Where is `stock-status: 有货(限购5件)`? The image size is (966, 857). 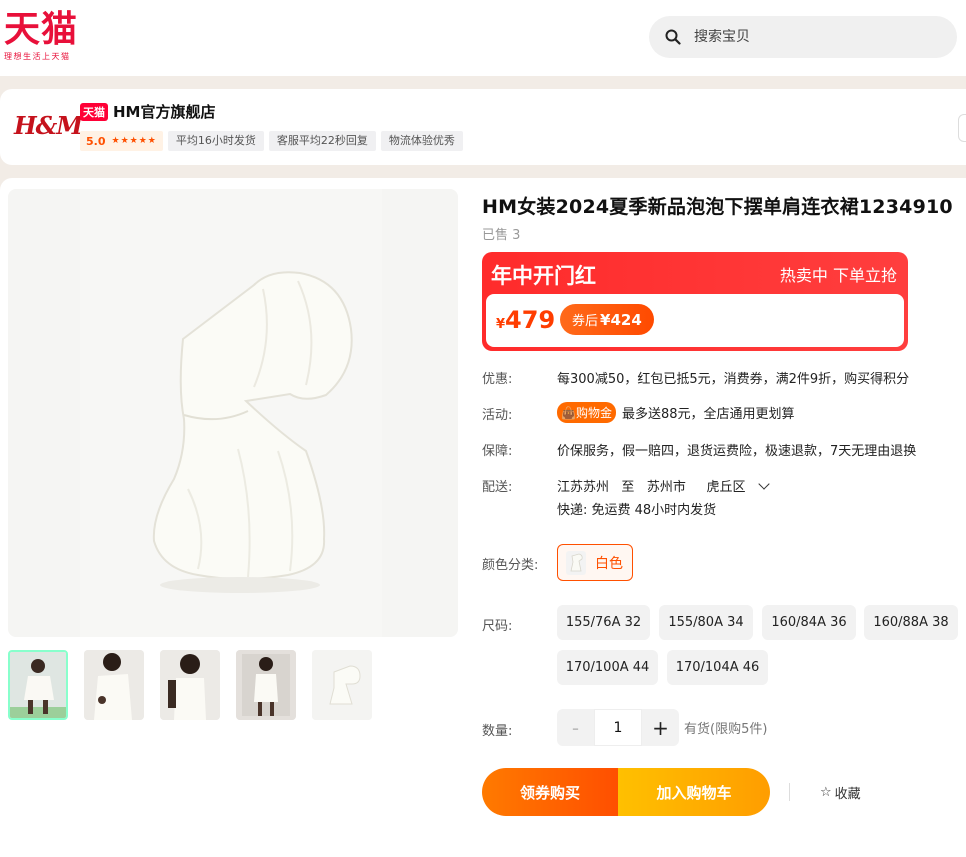
stock-status: 有货(限购5件) is located at coordinates (726, 729).